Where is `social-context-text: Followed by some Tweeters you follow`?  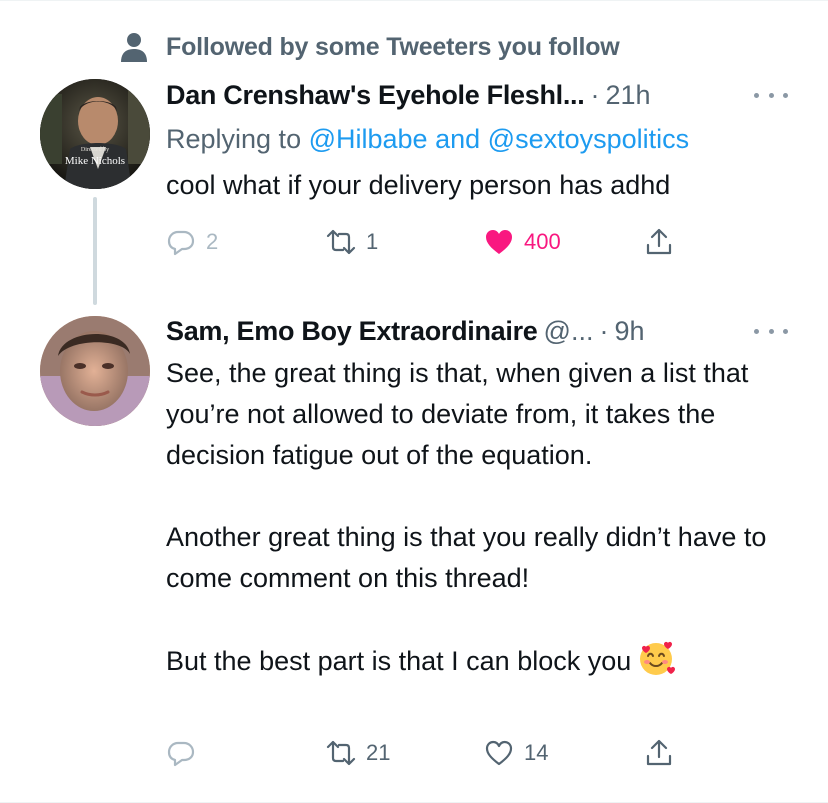
social-context-text: Followed by some Tweeters you follow is located at coordinates (393, 46).